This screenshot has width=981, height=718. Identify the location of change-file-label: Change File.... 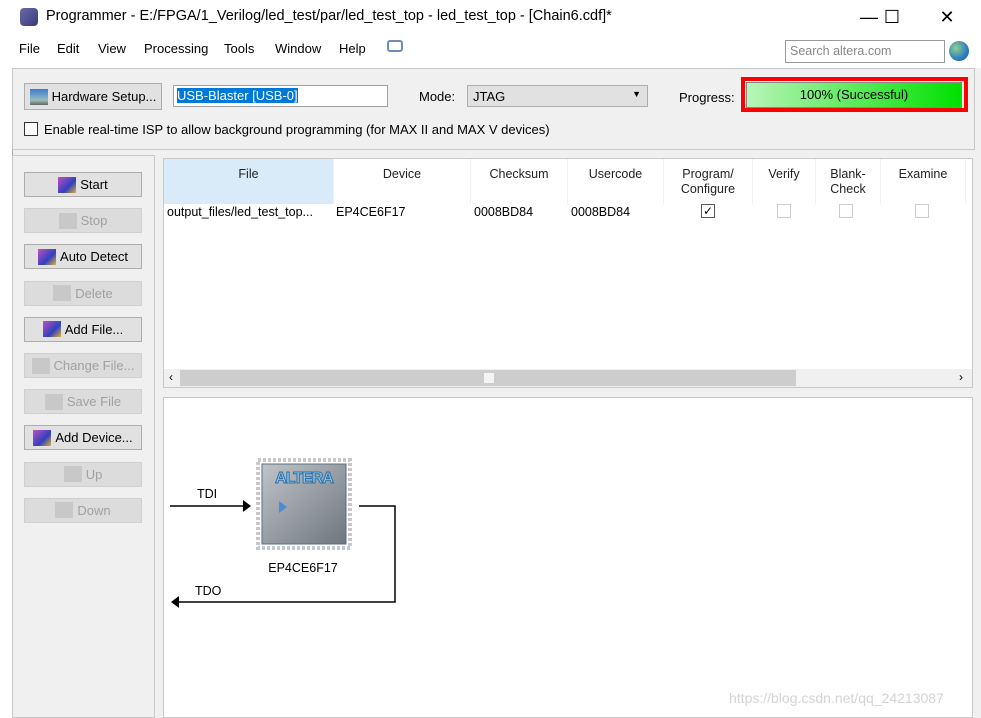
(94, 365).